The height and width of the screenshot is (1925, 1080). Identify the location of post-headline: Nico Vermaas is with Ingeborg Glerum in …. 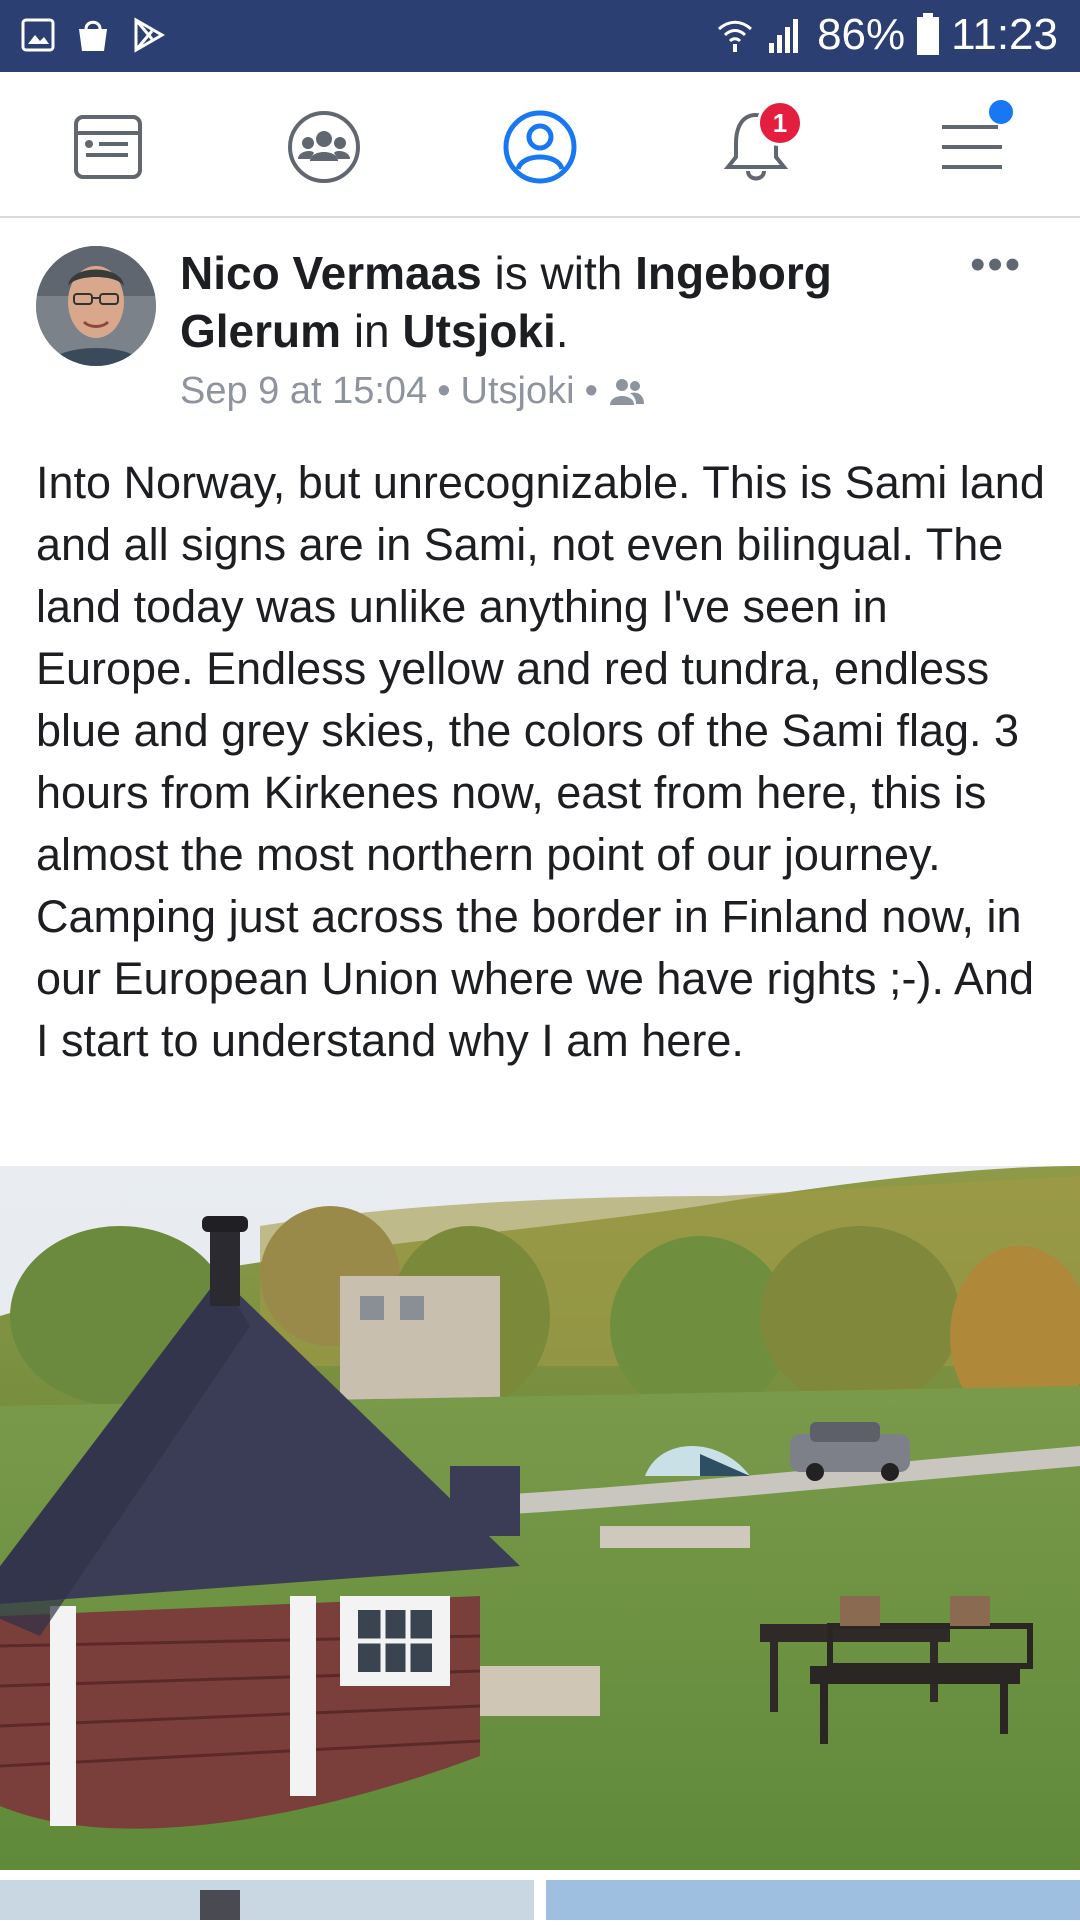
(540, 302).